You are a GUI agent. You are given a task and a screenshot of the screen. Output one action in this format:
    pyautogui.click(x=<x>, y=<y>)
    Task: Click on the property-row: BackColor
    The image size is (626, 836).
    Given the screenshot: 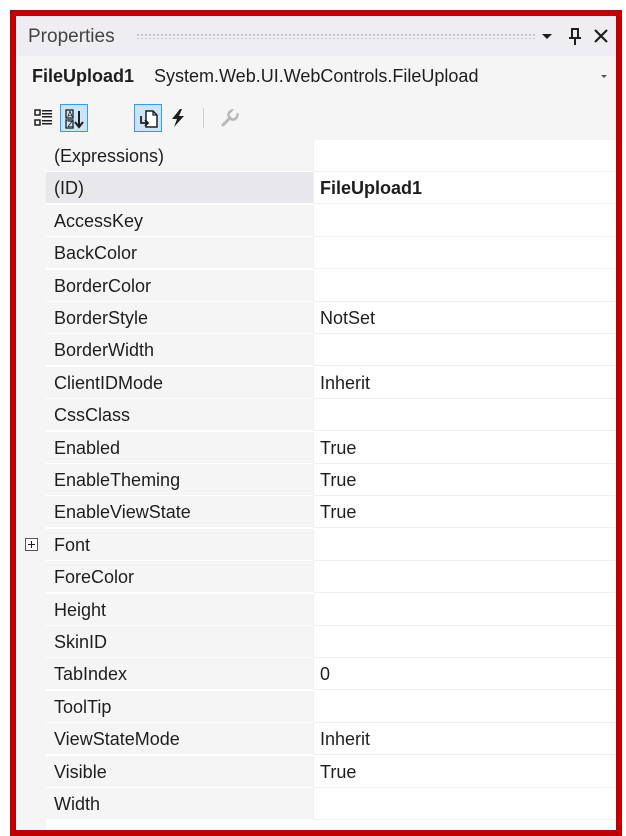 What is the action you would take?
    pyautogui.click(x=316, y=253)
    